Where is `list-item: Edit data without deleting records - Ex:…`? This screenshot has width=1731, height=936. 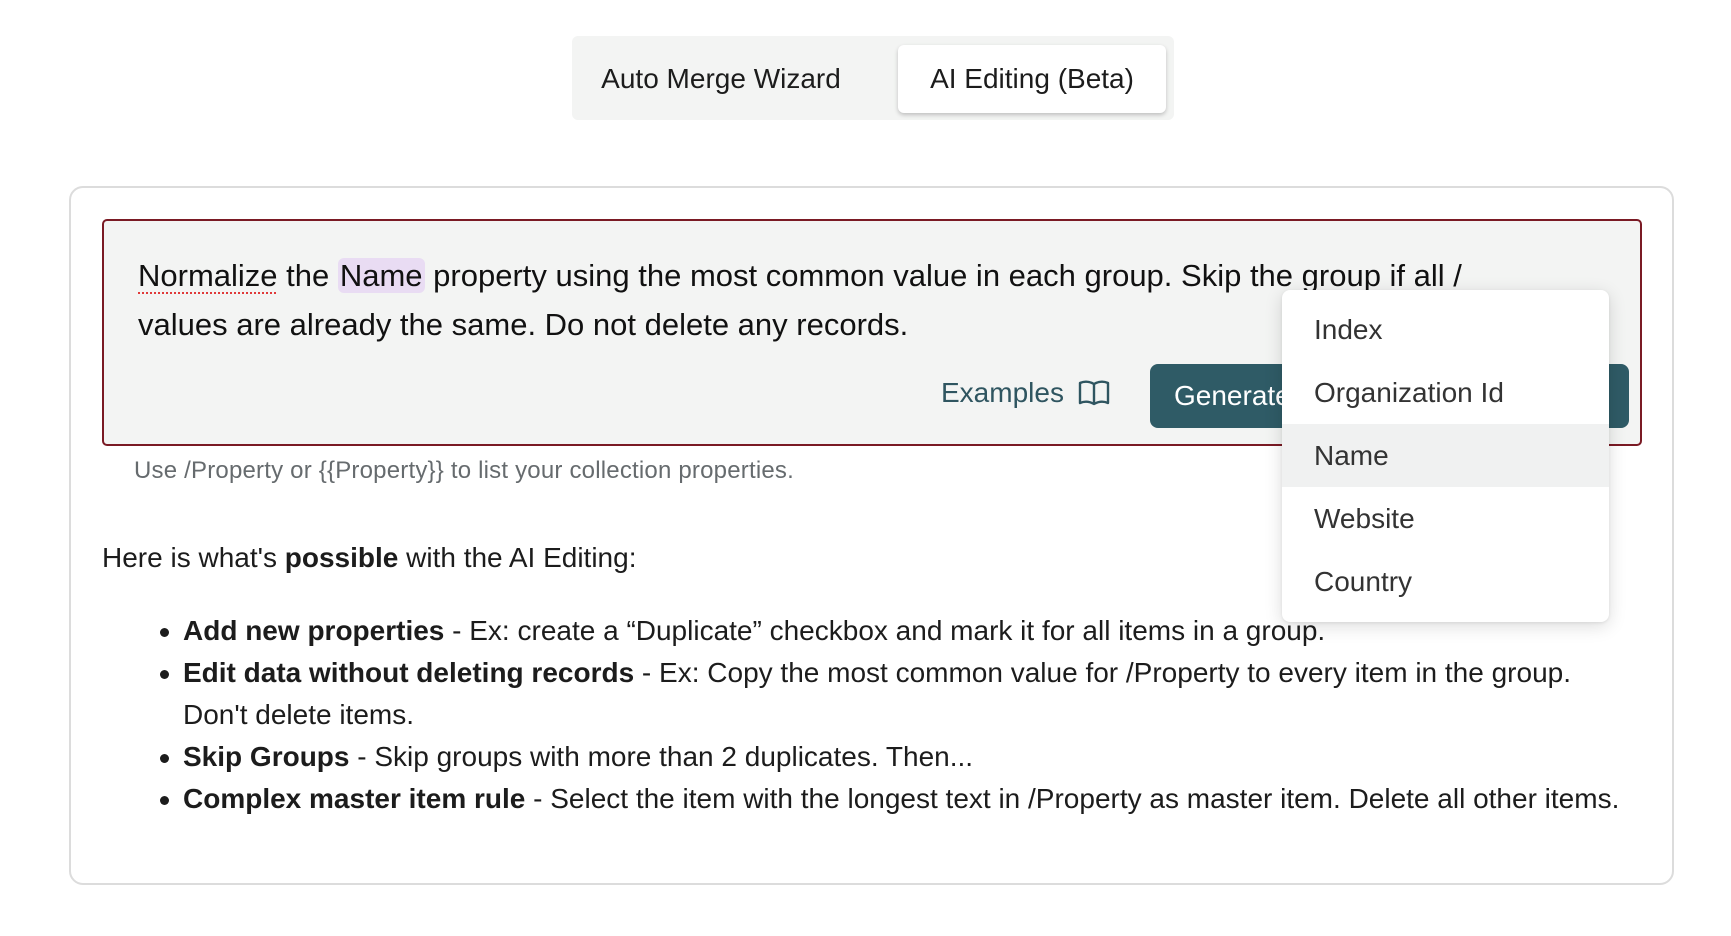 list-item: Edit data without deleting records - Ex:… is located at coordinates (901, 694).